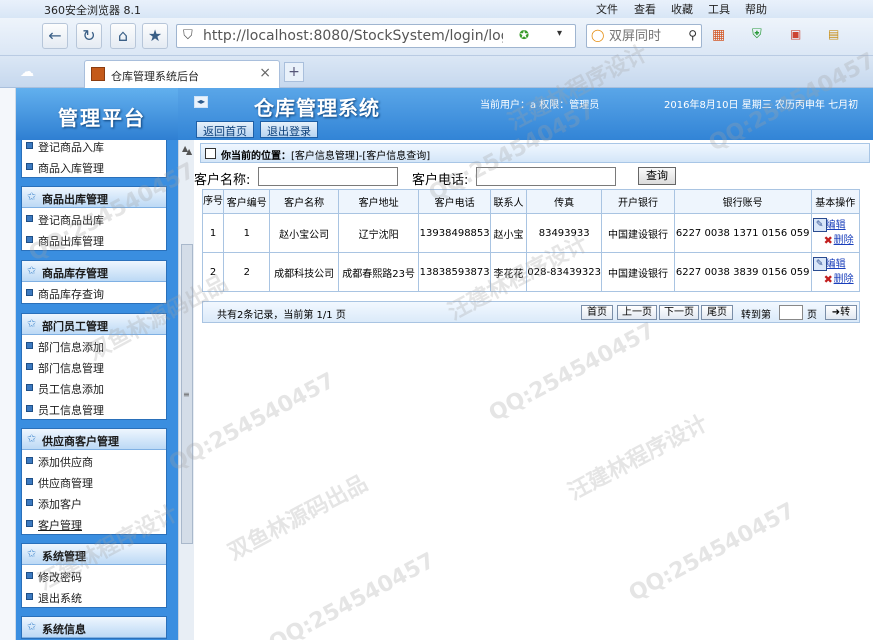 This screenshot has height=640, width=873. Describe the element at coordinates (94, 324) in the screenshot. I see `sidebar-group-header: ✩ 部门员工管理` at that location.